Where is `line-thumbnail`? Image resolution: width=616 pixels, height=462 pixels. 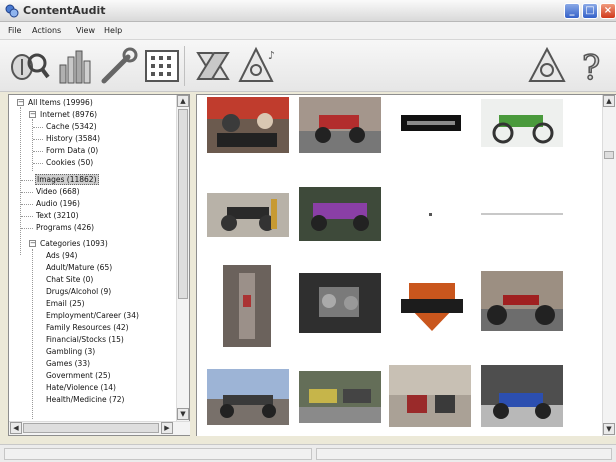 line-thumbnail is located at coordinates (522, 214).